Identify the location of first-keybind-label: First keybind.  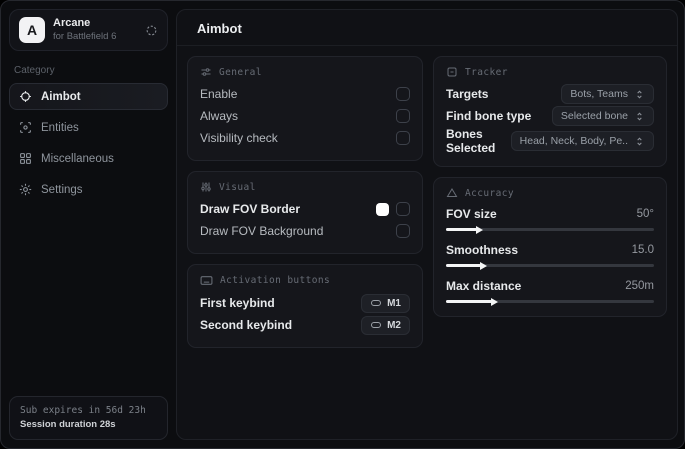
(237, 303).